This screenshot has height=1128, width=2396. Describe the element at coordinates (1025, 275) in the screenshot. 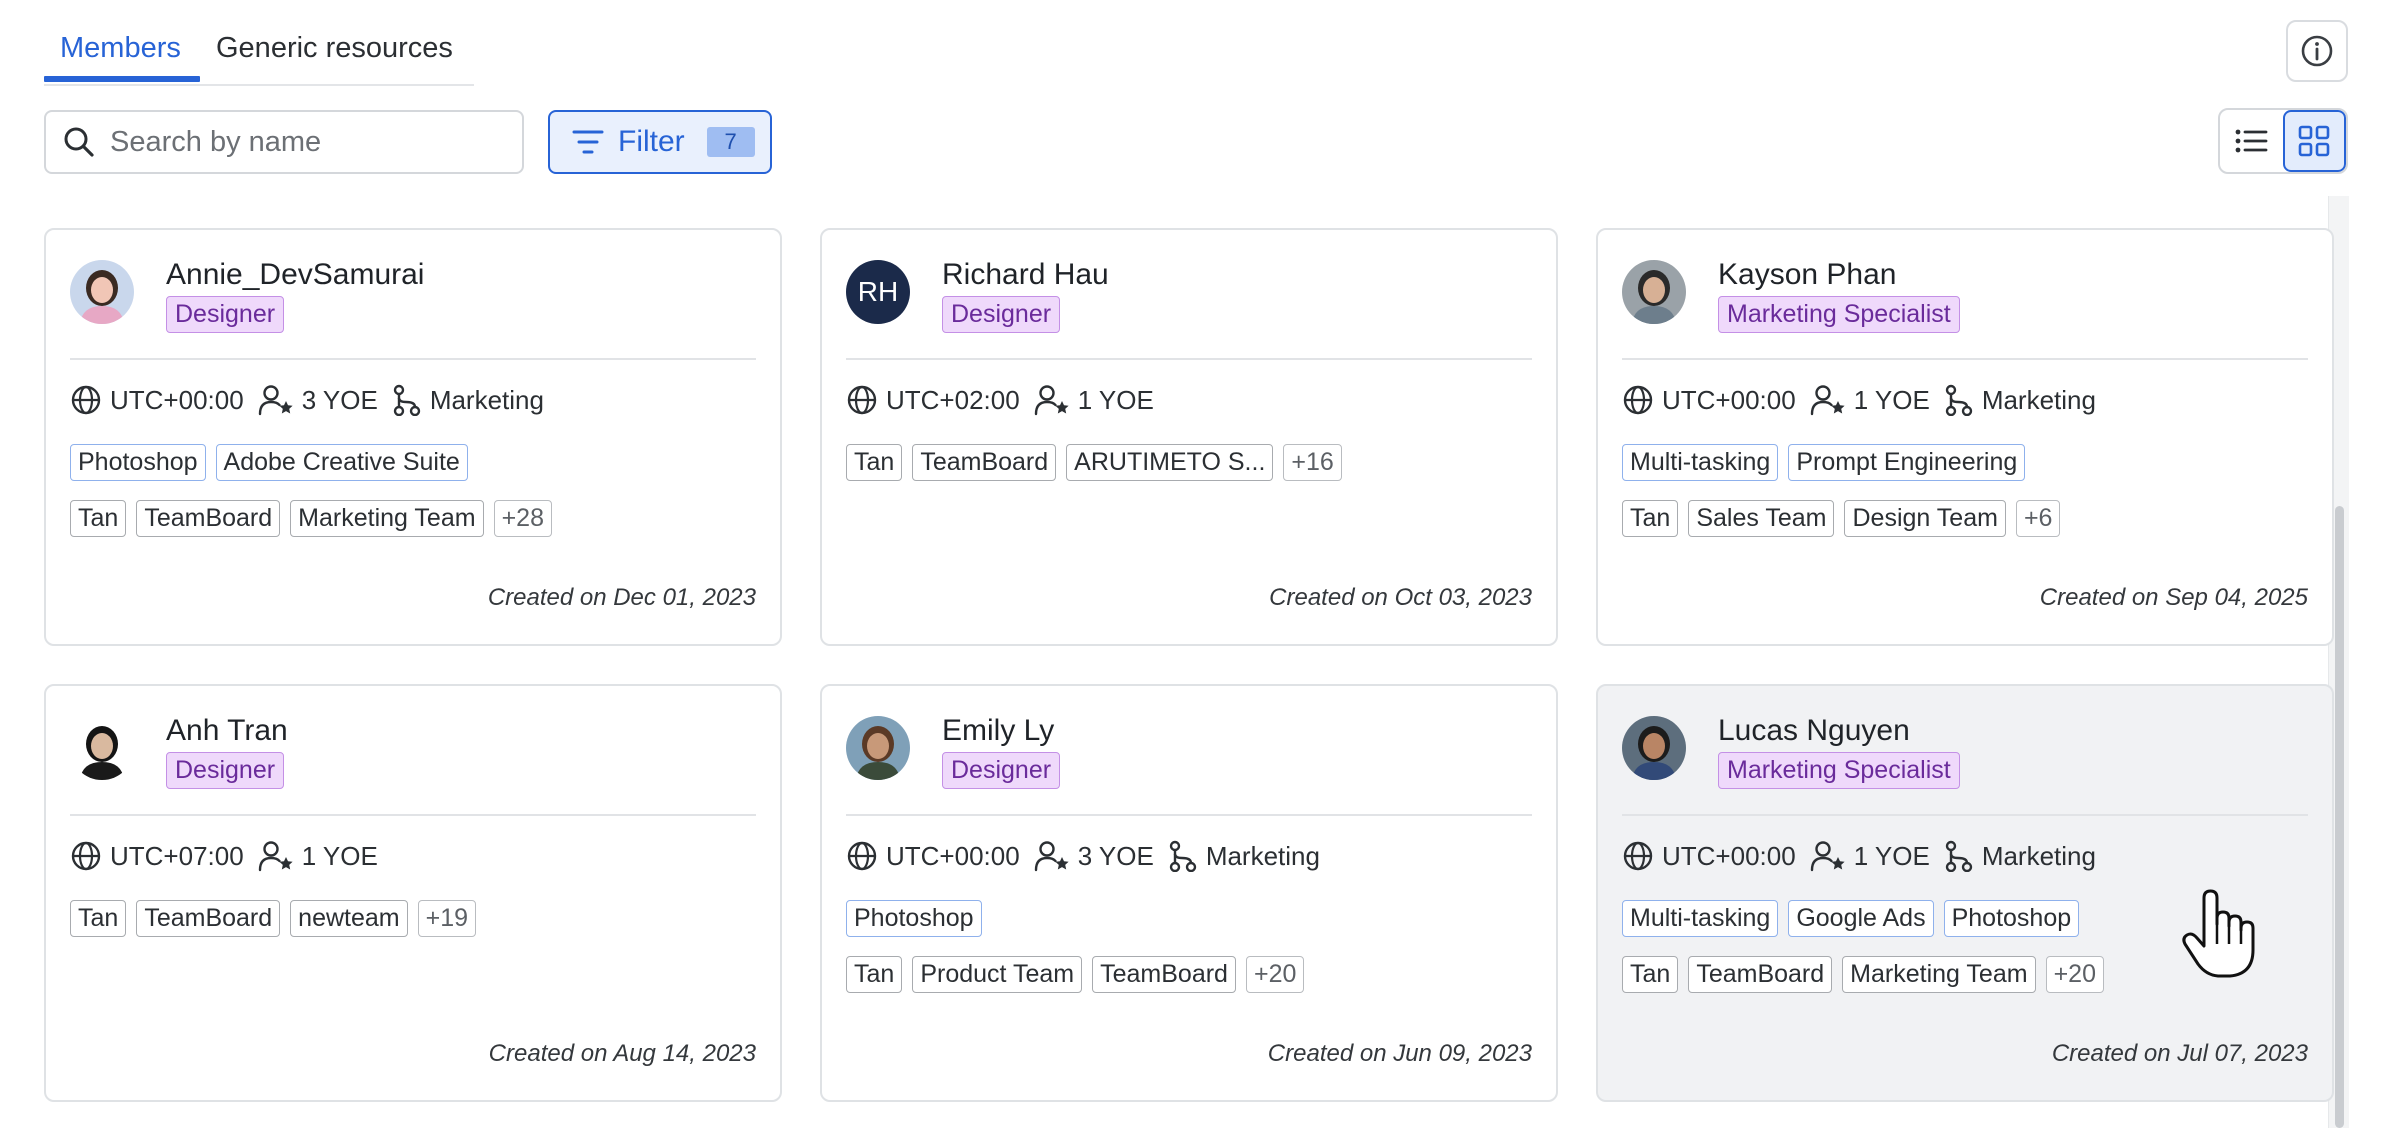

I see `member-name: Richard Hau` at that location.